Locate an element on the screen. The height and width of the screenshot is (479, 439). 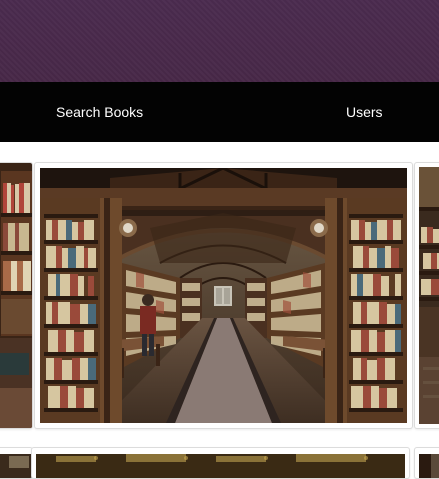
right-bookshelf is located at coordinates (376, 313).